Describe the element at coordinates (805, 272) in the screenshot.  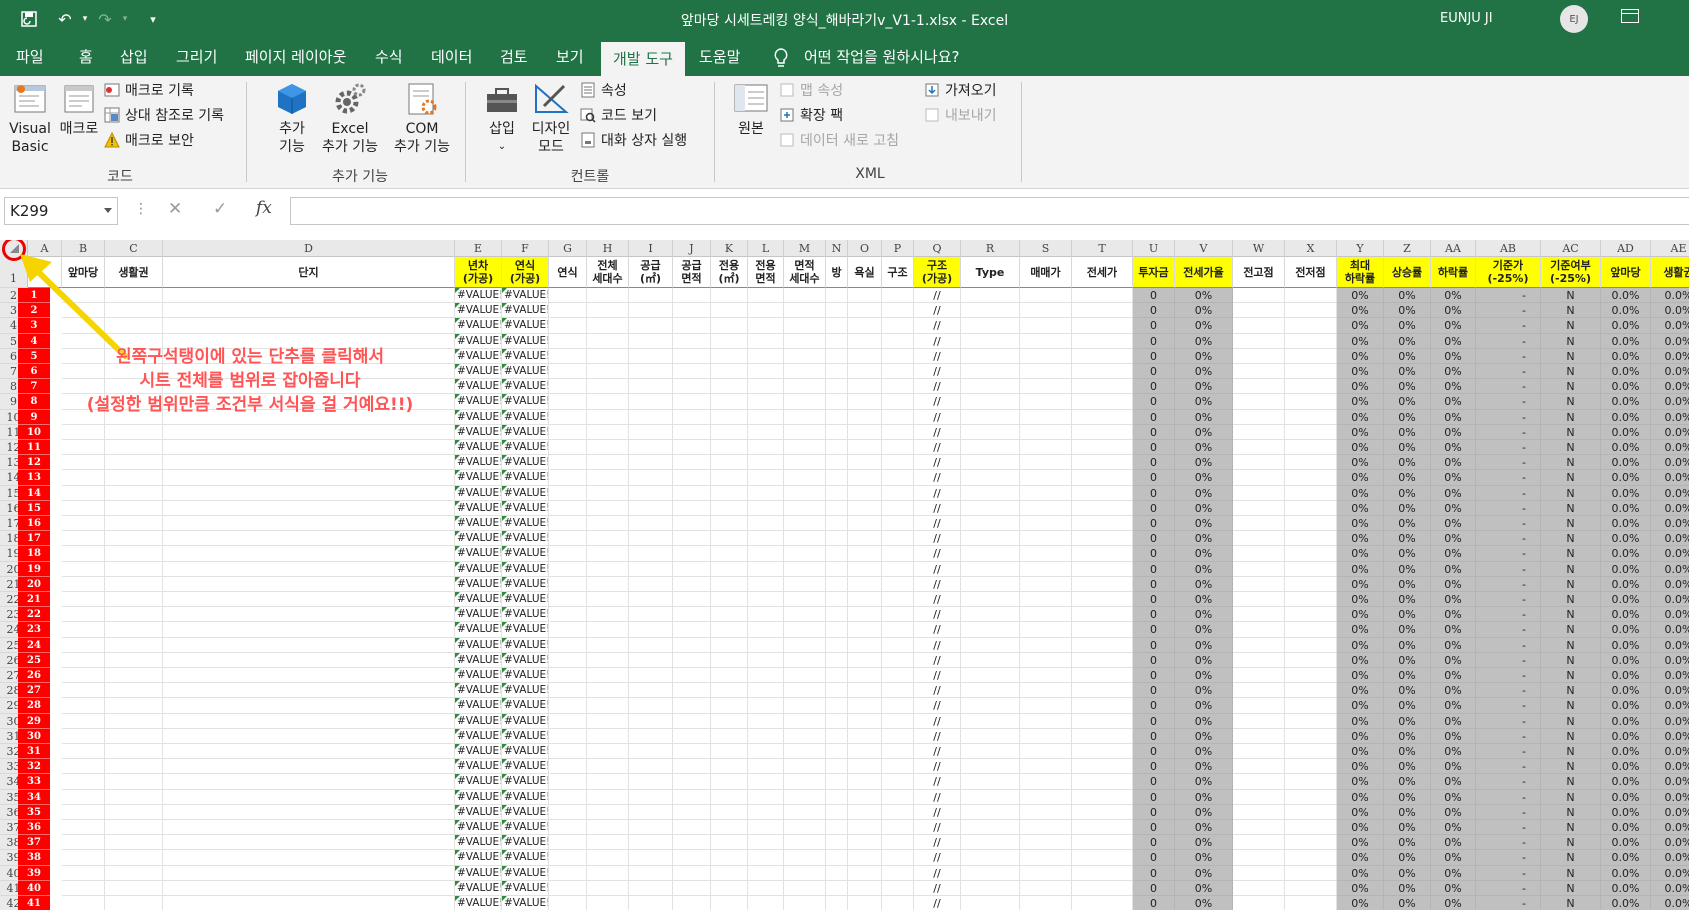
I see `header-cell-m: 면적 세대수` at that location.